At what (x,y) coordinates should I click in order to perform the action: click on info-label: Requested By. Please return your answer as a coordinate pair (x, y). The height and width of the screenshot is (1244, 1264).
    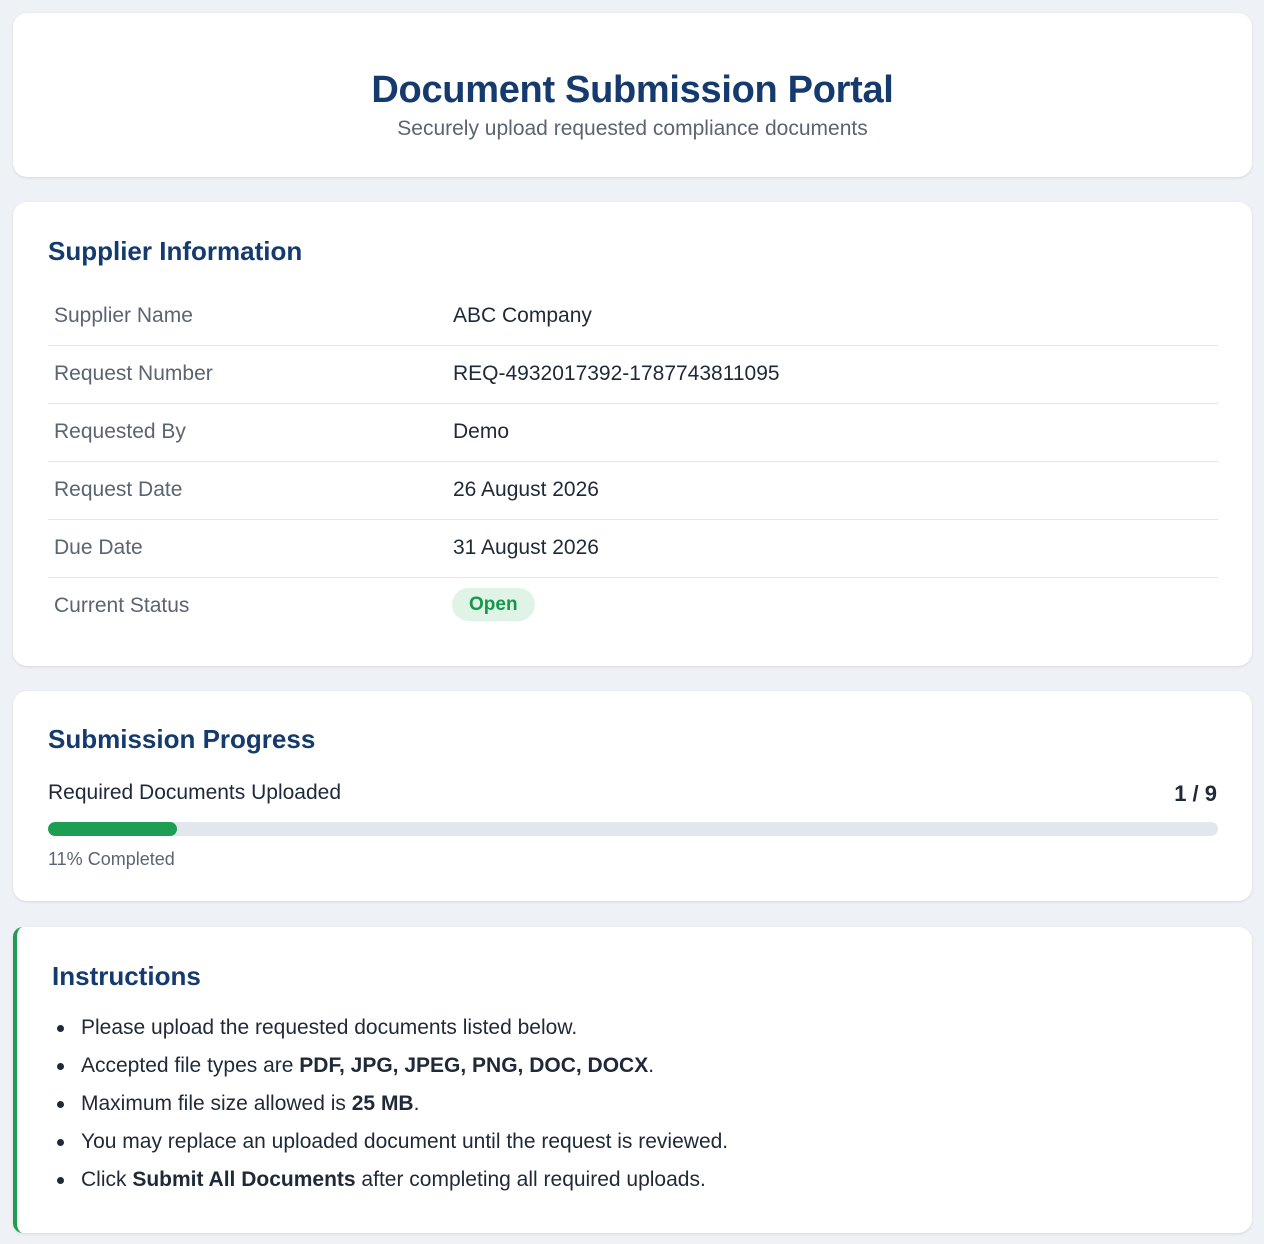
    Looking at the image, I should click on (120, 431).